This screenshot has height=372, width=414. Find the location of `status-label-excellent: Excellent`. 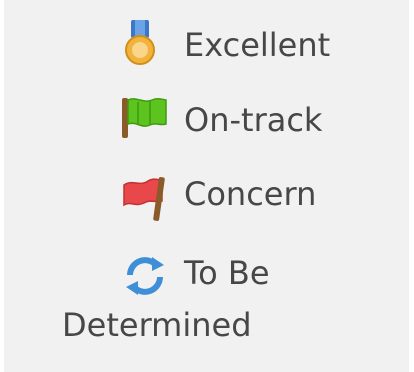

status-label-excellent: Excellent is located at coordinates (257, 45).